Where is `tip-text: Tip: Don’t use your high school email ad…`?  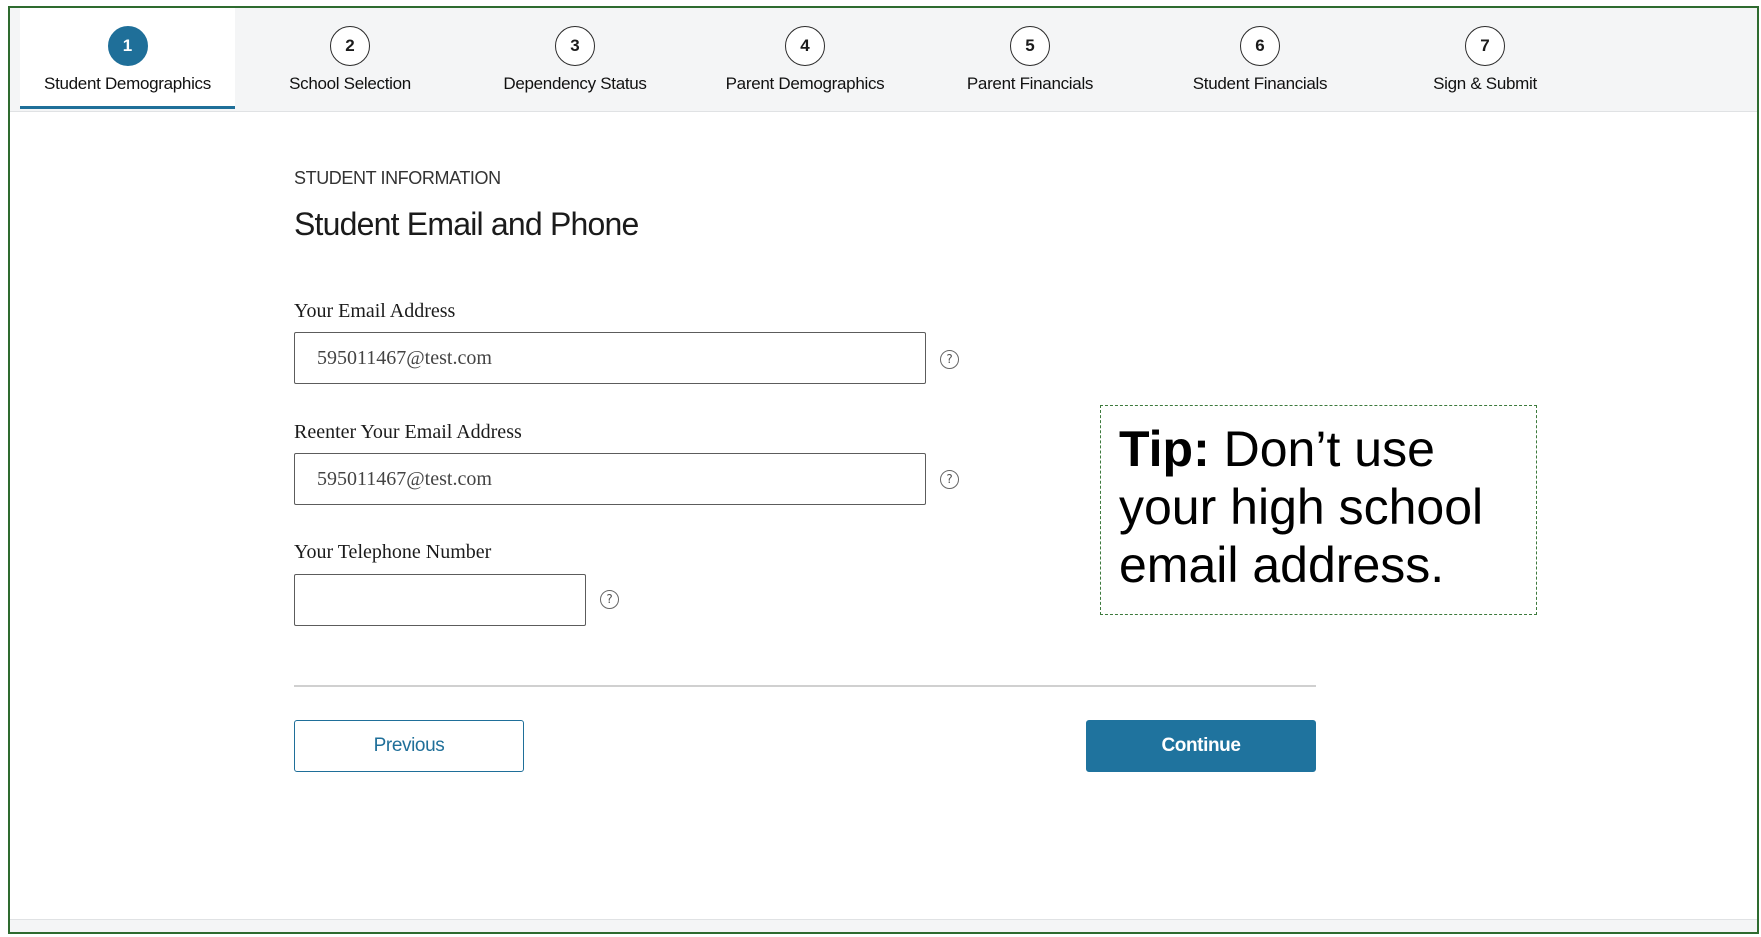 tip-text: Tip: Don’t use your high school email ad… is located at coordinates (1327, 507).